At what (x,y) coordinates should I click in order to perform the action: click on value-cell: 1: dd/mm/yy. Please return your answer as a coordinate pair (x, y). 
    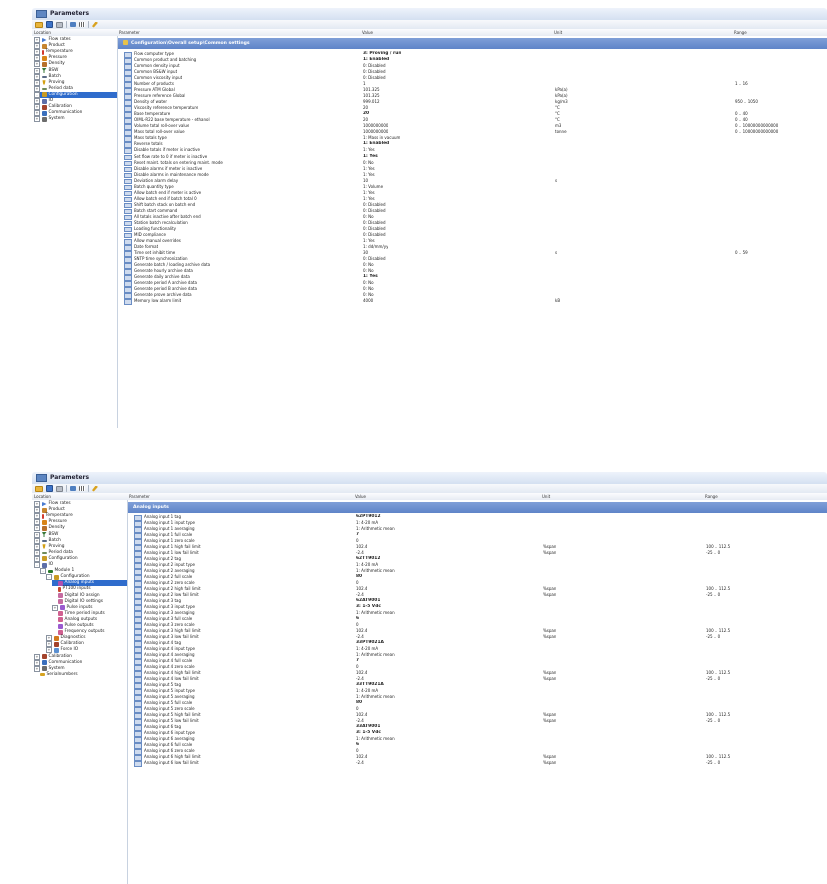
    Looking at the image, I should click on (375, 247).